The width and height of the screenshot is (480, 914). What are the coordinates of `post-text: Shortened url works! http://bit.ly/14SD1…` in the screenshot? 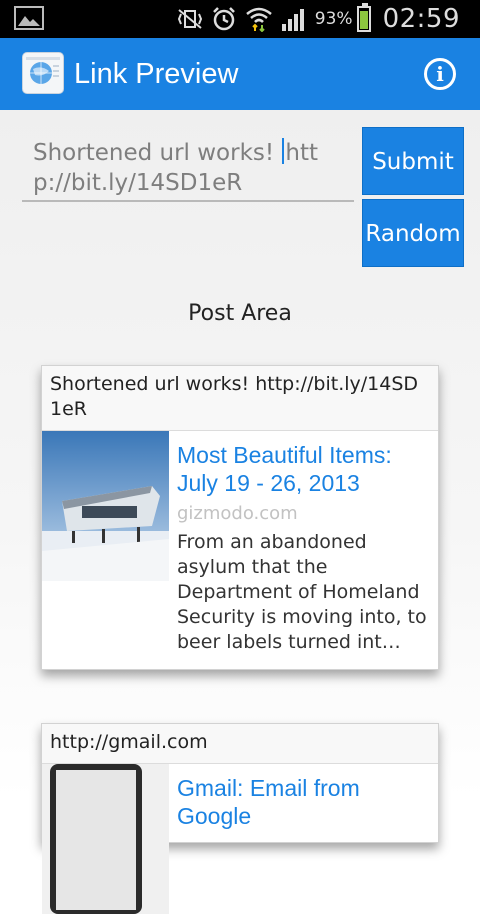 It's located at (240, 398).